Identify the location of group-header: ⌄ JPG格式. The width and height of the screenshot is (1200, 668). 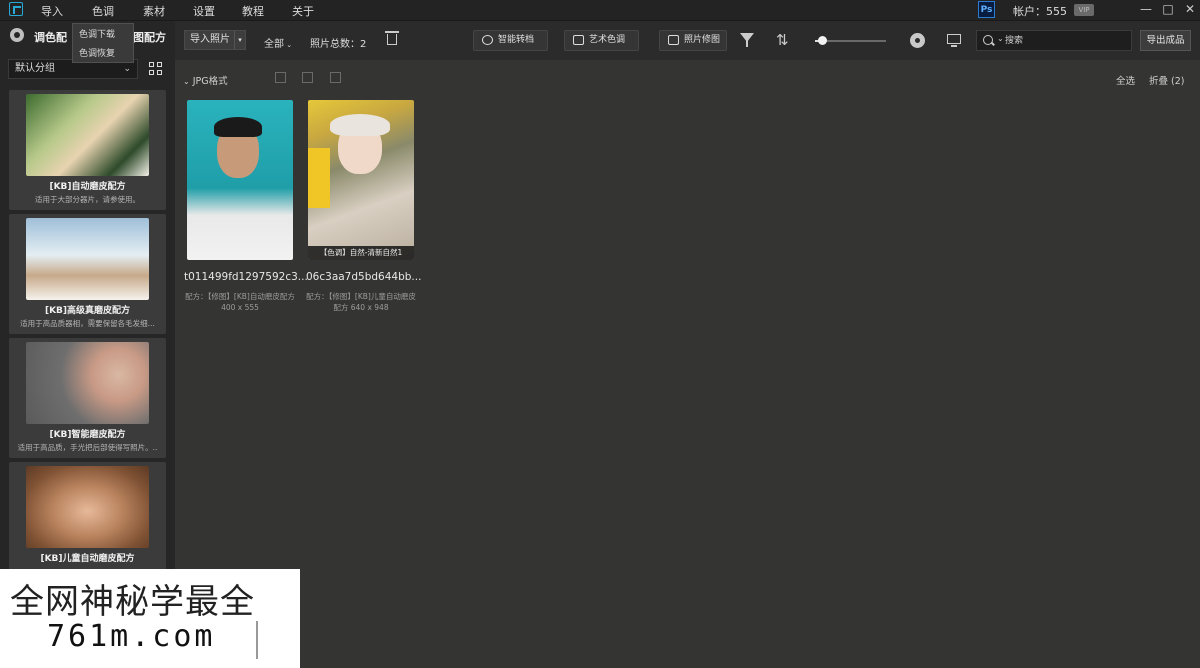
(205, 80).